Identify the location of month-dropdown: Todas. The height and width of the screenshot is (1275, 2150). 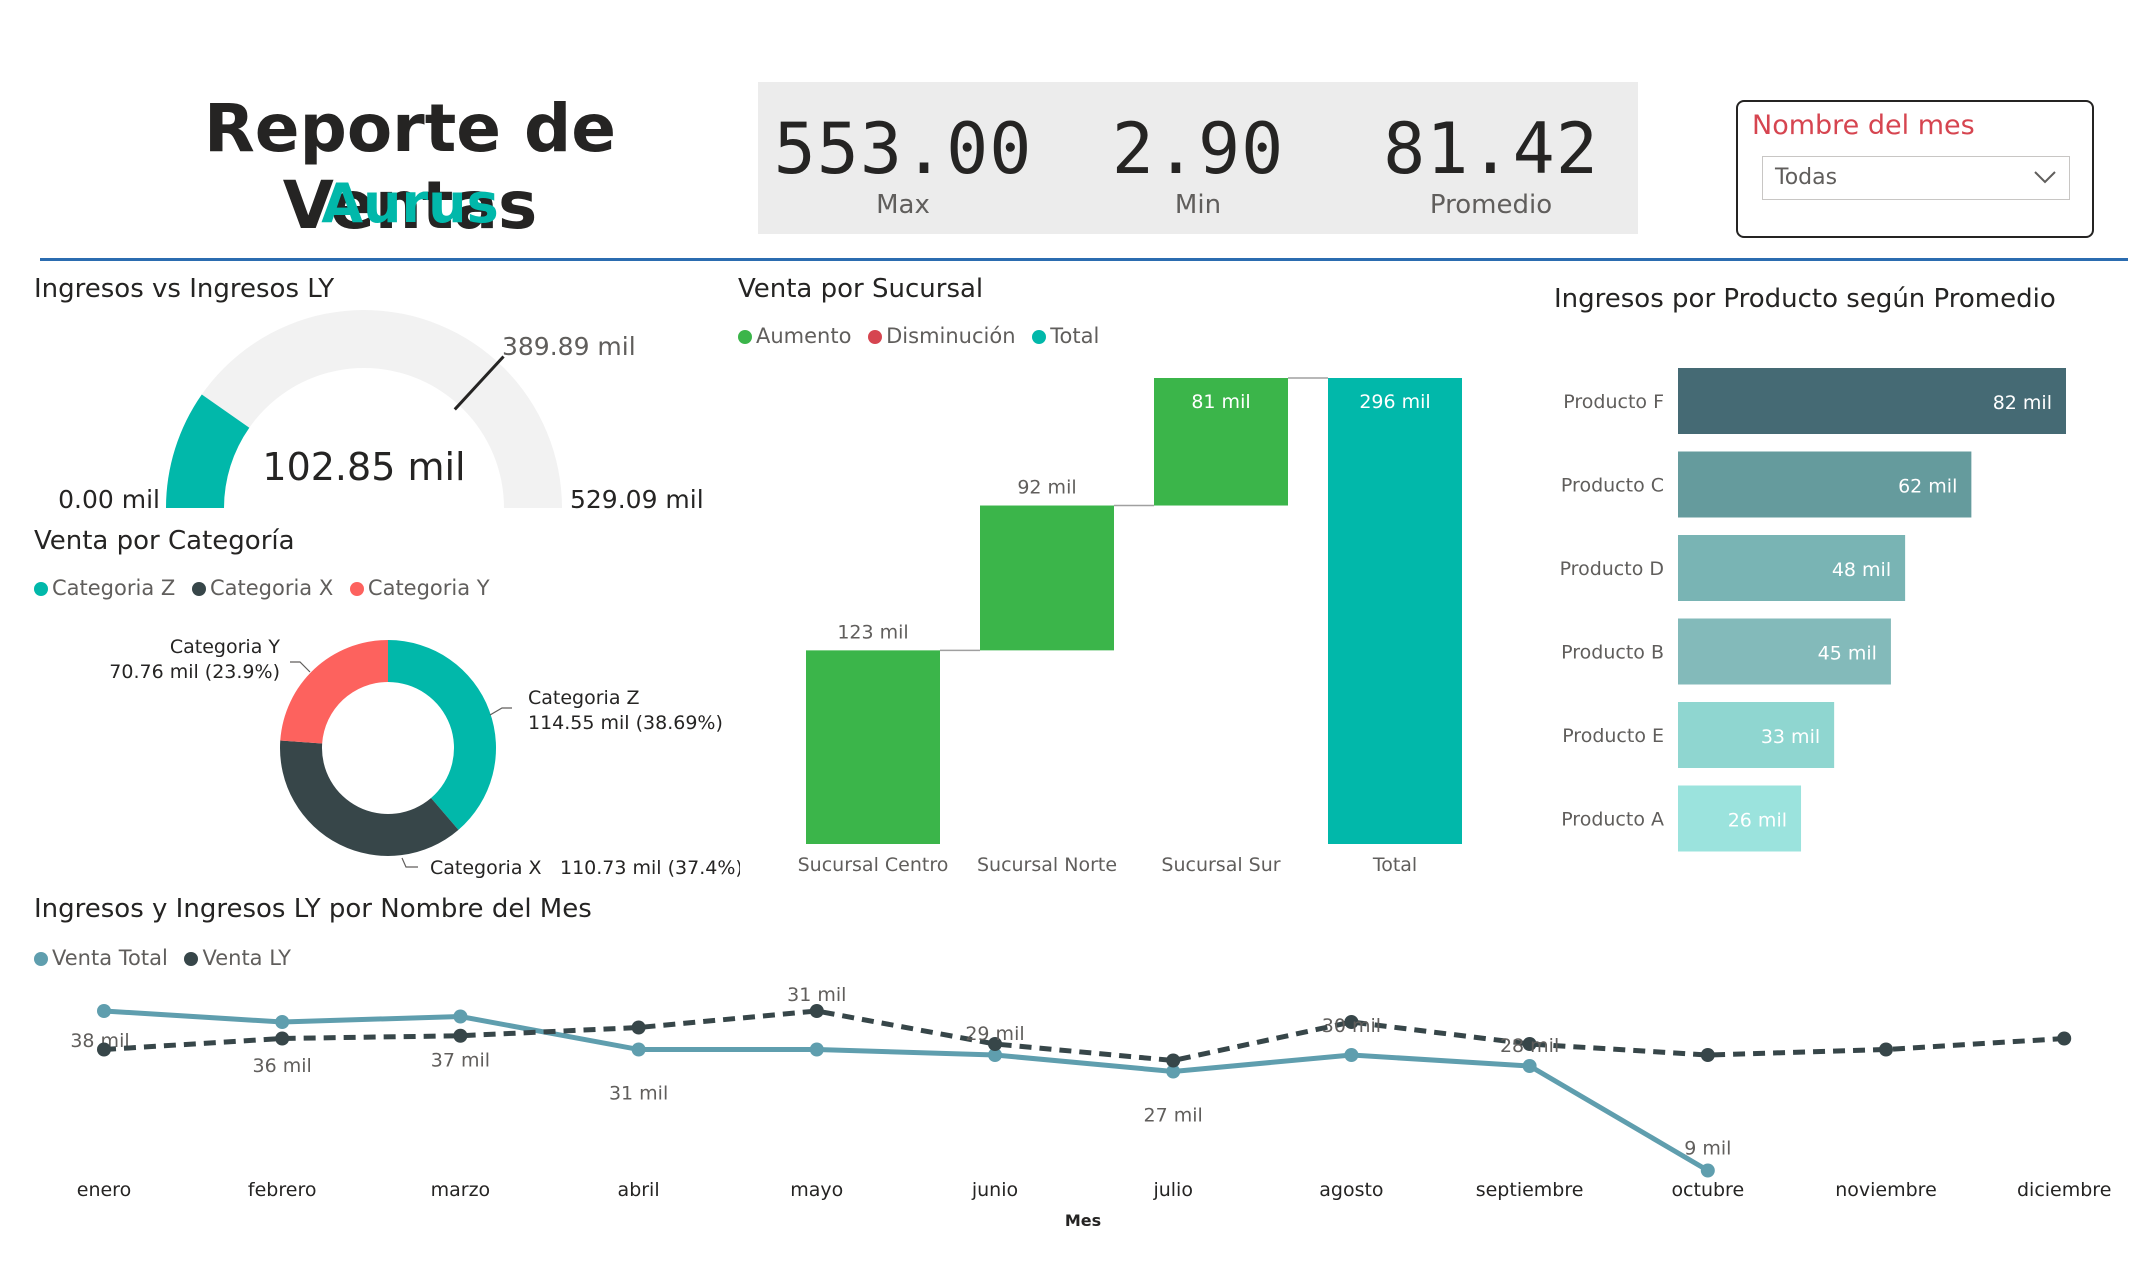
(1916, 178).